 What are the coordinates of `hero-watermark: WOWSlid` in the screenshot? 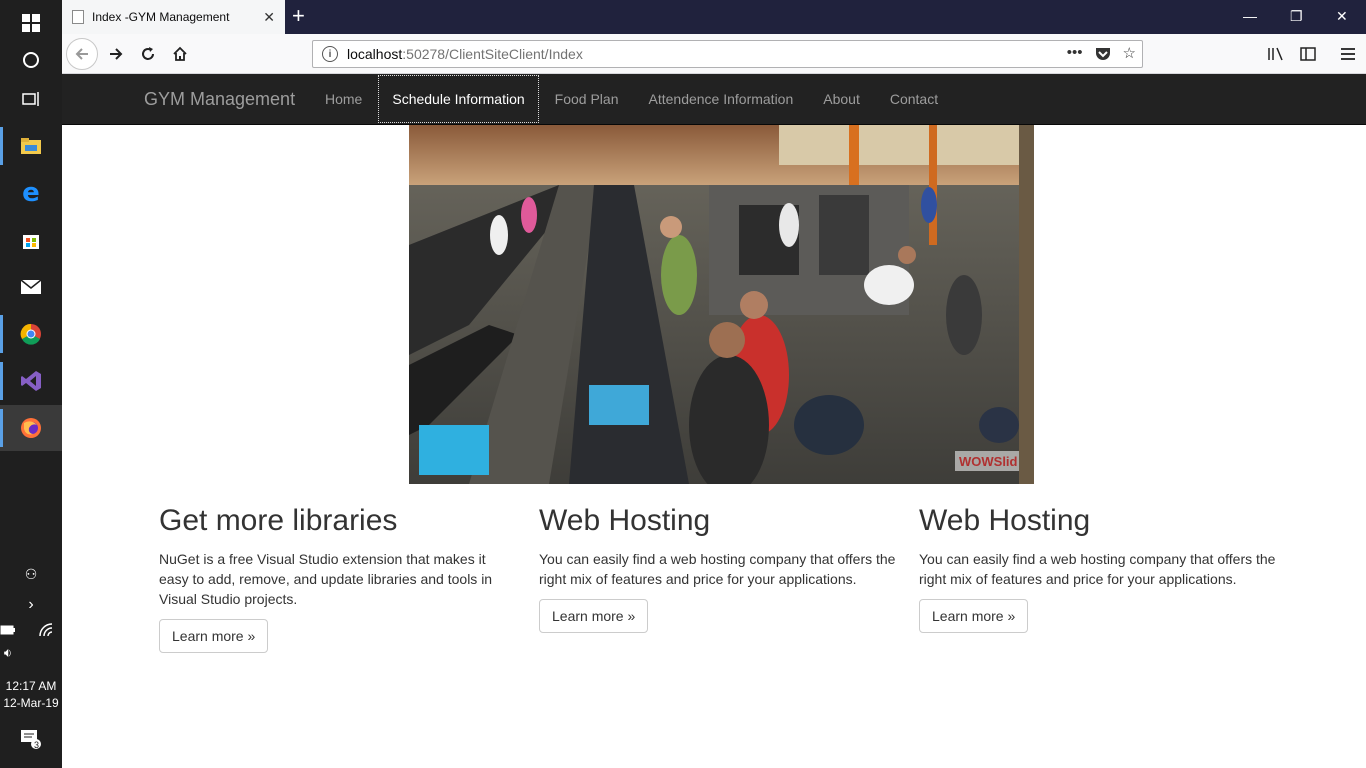 It's located at (988, 461).